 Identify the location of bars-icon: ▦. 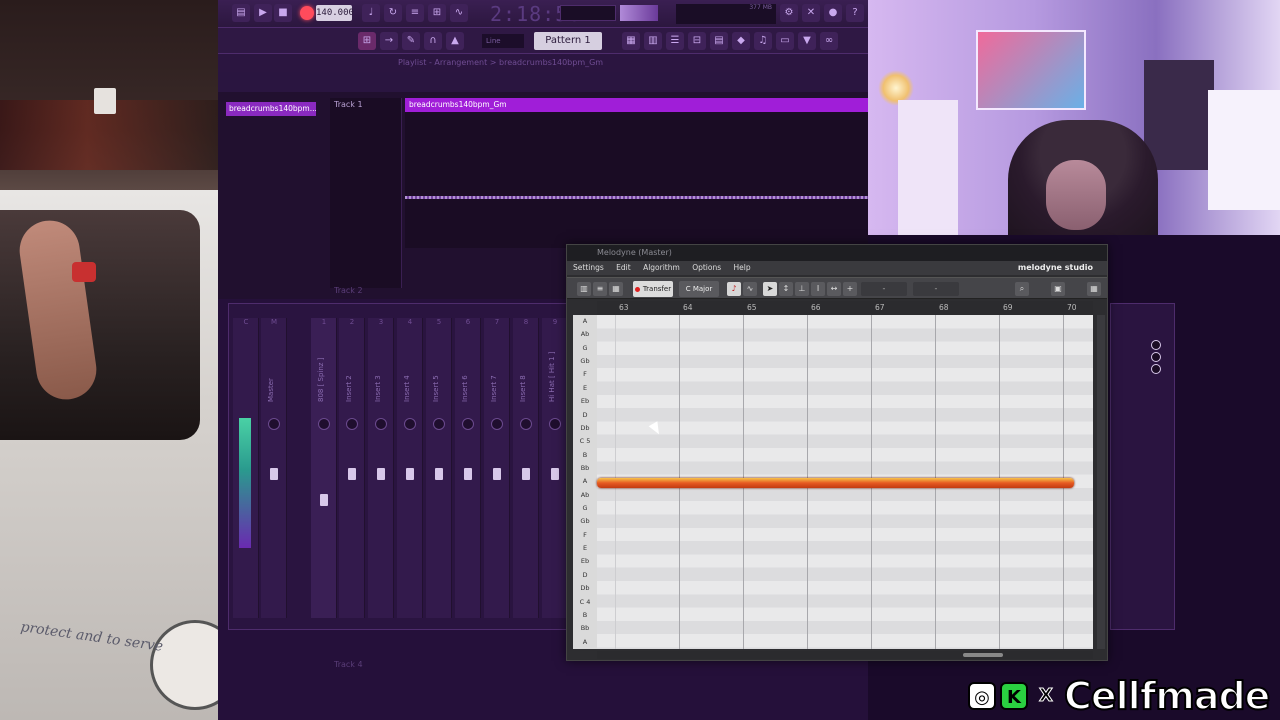
(616, 289).